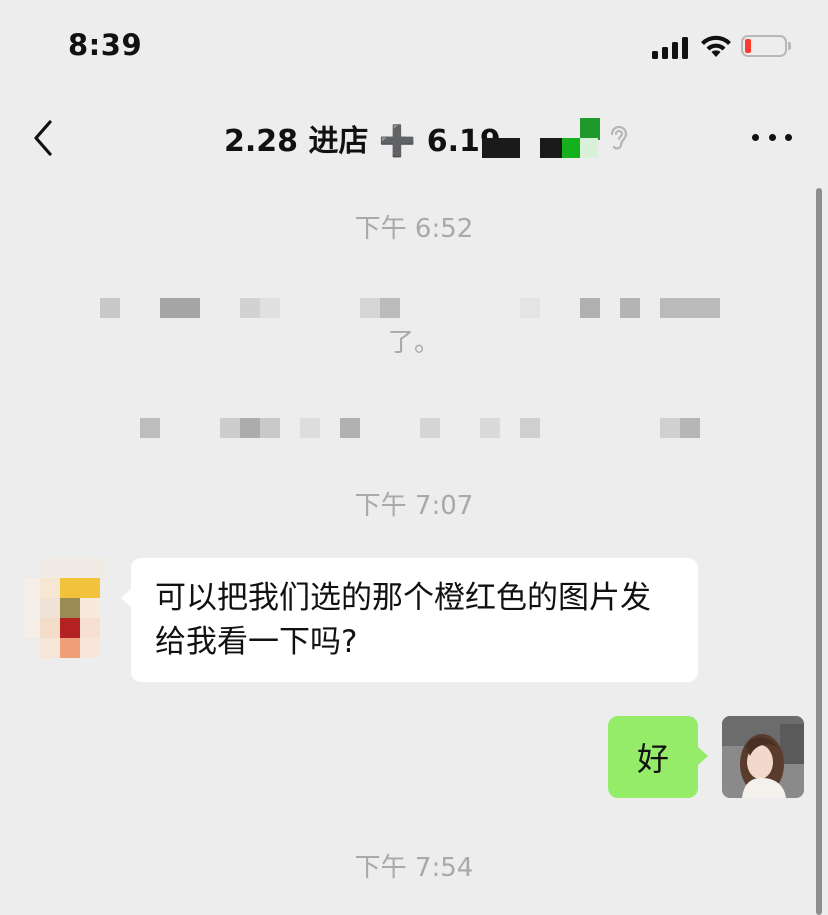  Describe the element at coordinates (413, 343) in the screenshot. I see `system-message-tail: 了。` at that location.